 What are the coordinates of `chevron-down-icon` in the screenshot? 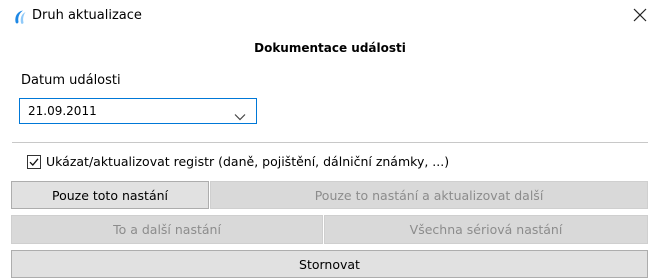 It's located at (240, 114).